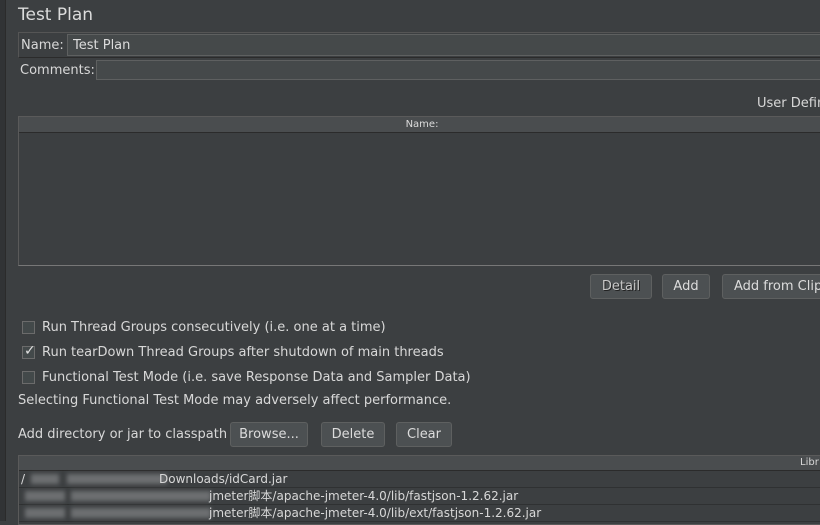 This screenshot has height=525, width=820. What do you see at coordinates (686, 286) in the screenshot?
I see `add-button: Add` at bounding box center [686, 286].